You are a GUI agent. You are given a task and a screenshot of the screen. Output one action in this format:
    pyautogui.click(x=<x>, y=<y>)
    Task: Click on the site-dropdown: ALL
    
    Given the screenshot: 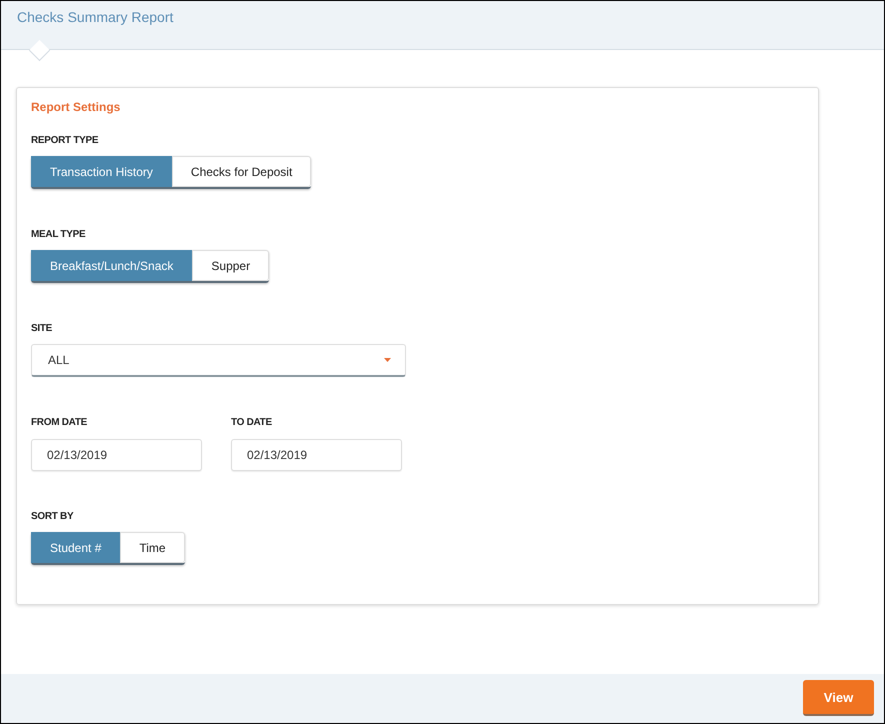 What is the action you would take?
    pyautogui.click(x=218, y=360)
    